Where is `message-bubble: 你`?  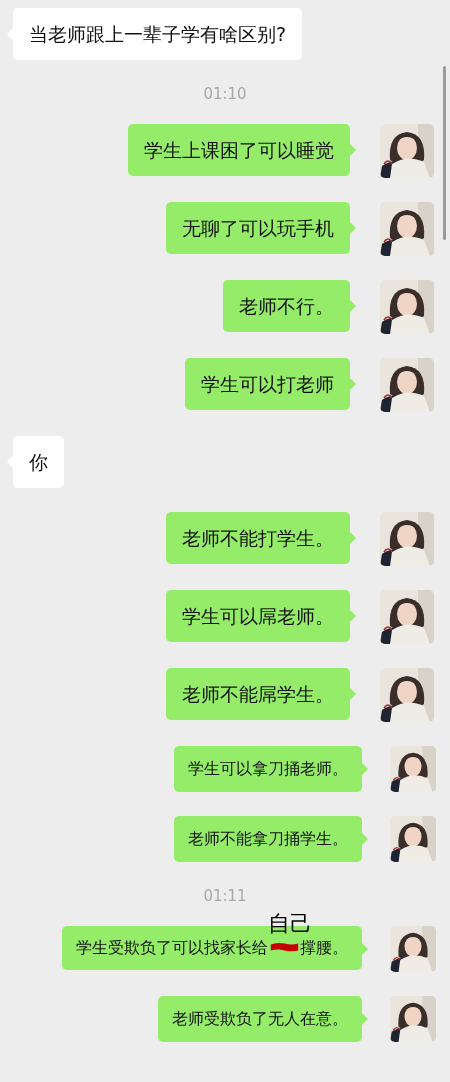
message-bubble: 你 is located at coordinates (38, 462).